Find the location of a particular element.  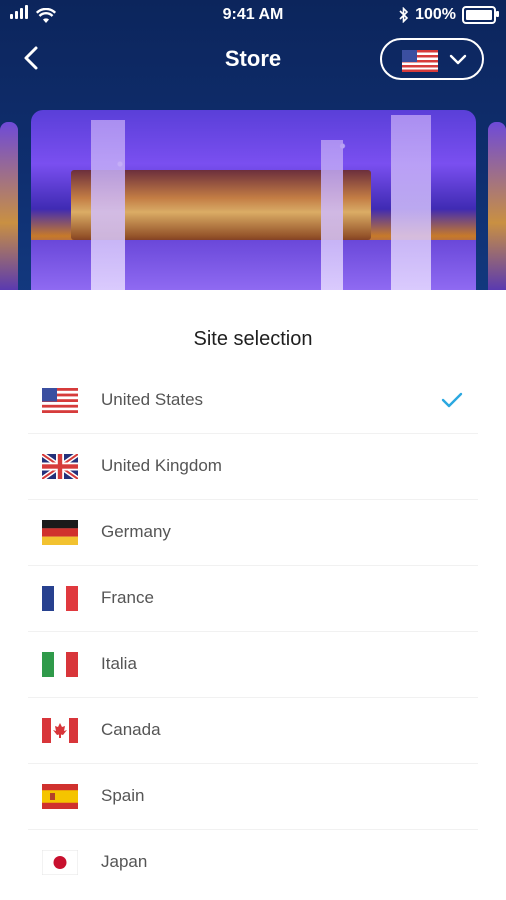

flag-jp-icon is located at coordinates (60, 862).